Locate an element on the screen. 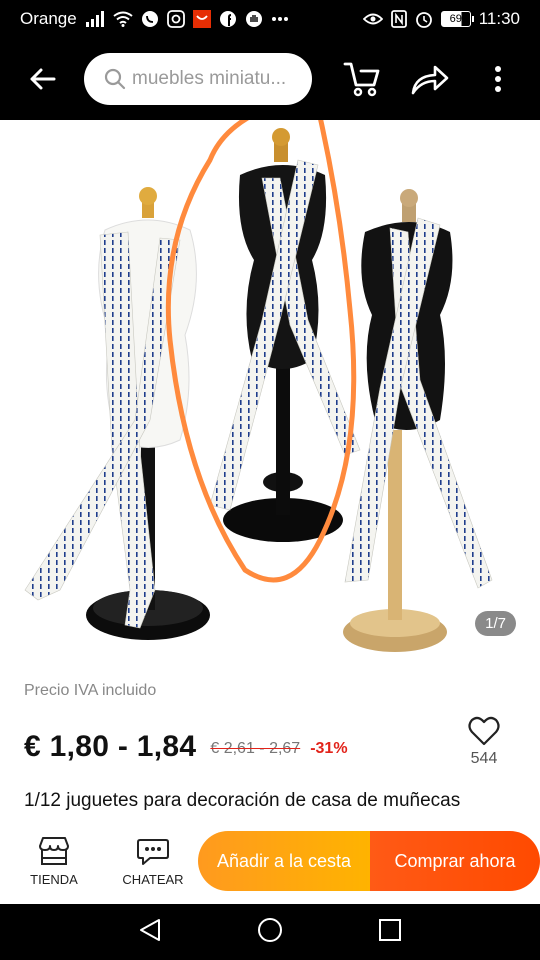  system-home-button is located at coordinates (270, 932).